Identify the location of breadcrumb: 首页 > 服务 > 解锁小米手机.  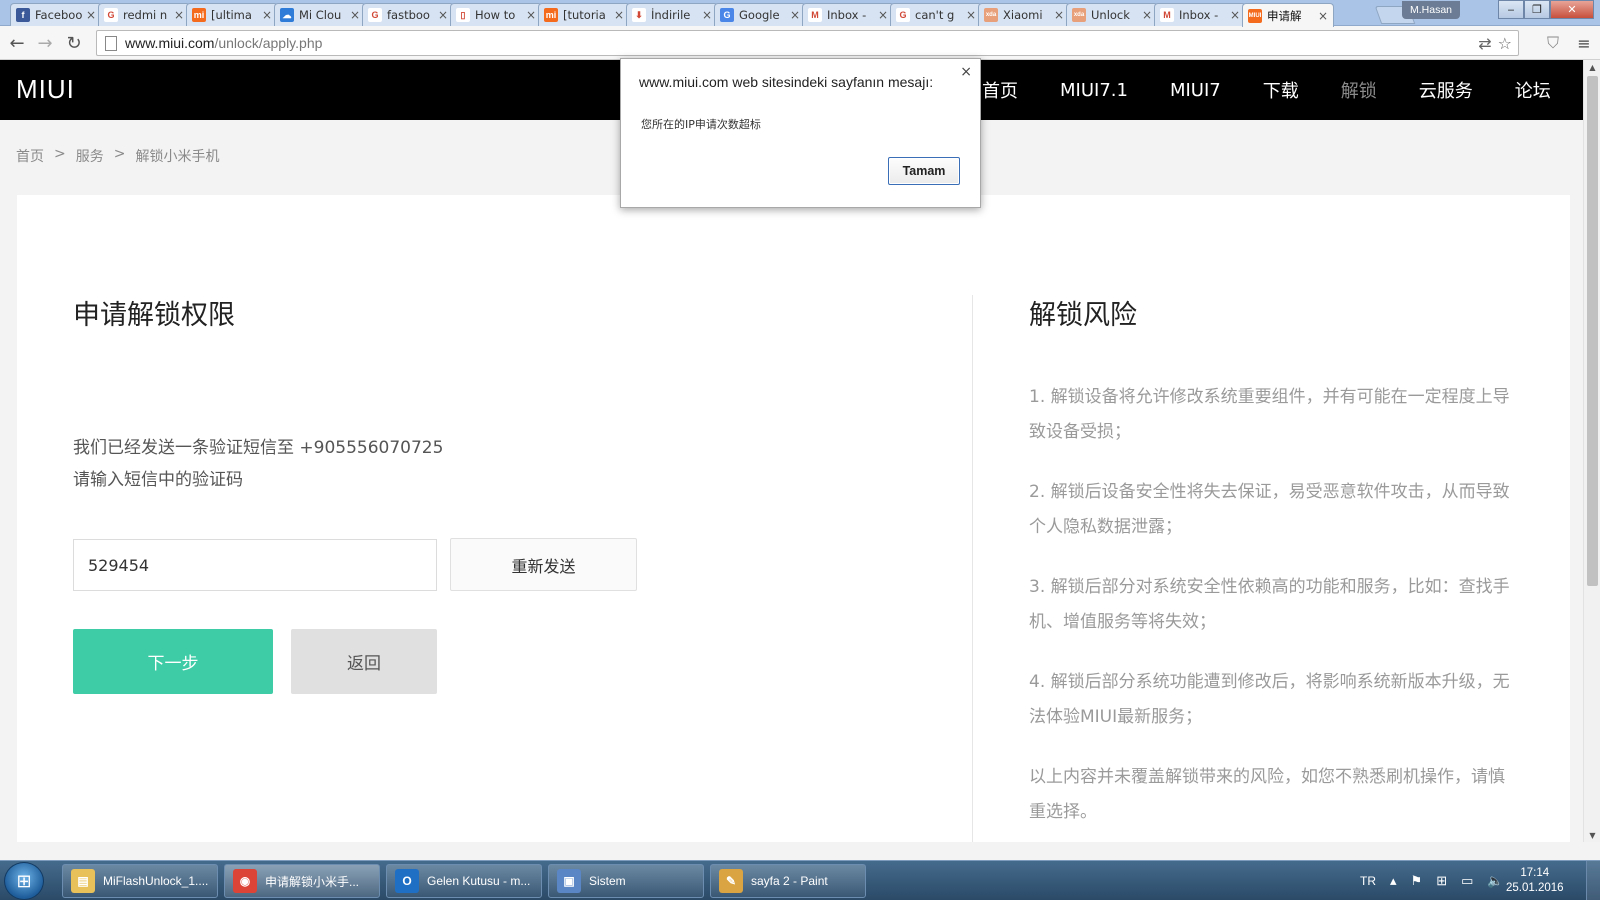
(117, 156).